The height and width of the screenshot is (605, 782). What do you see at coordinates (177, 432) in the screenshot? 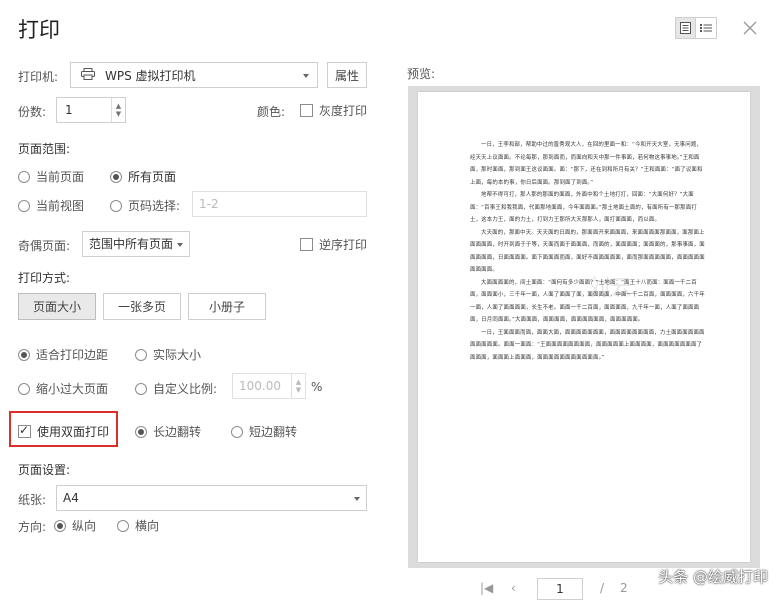
I see `long-edge-label: 长边翻转` at bounding box center [177, 432].